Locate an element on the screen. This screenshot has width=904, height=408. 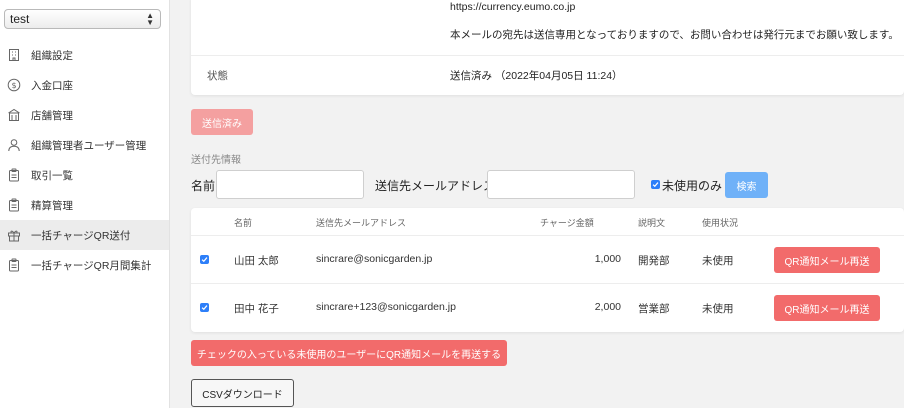
row-email: sincrare+123@sonicgarden.jp is located at coordinates (386, 307).